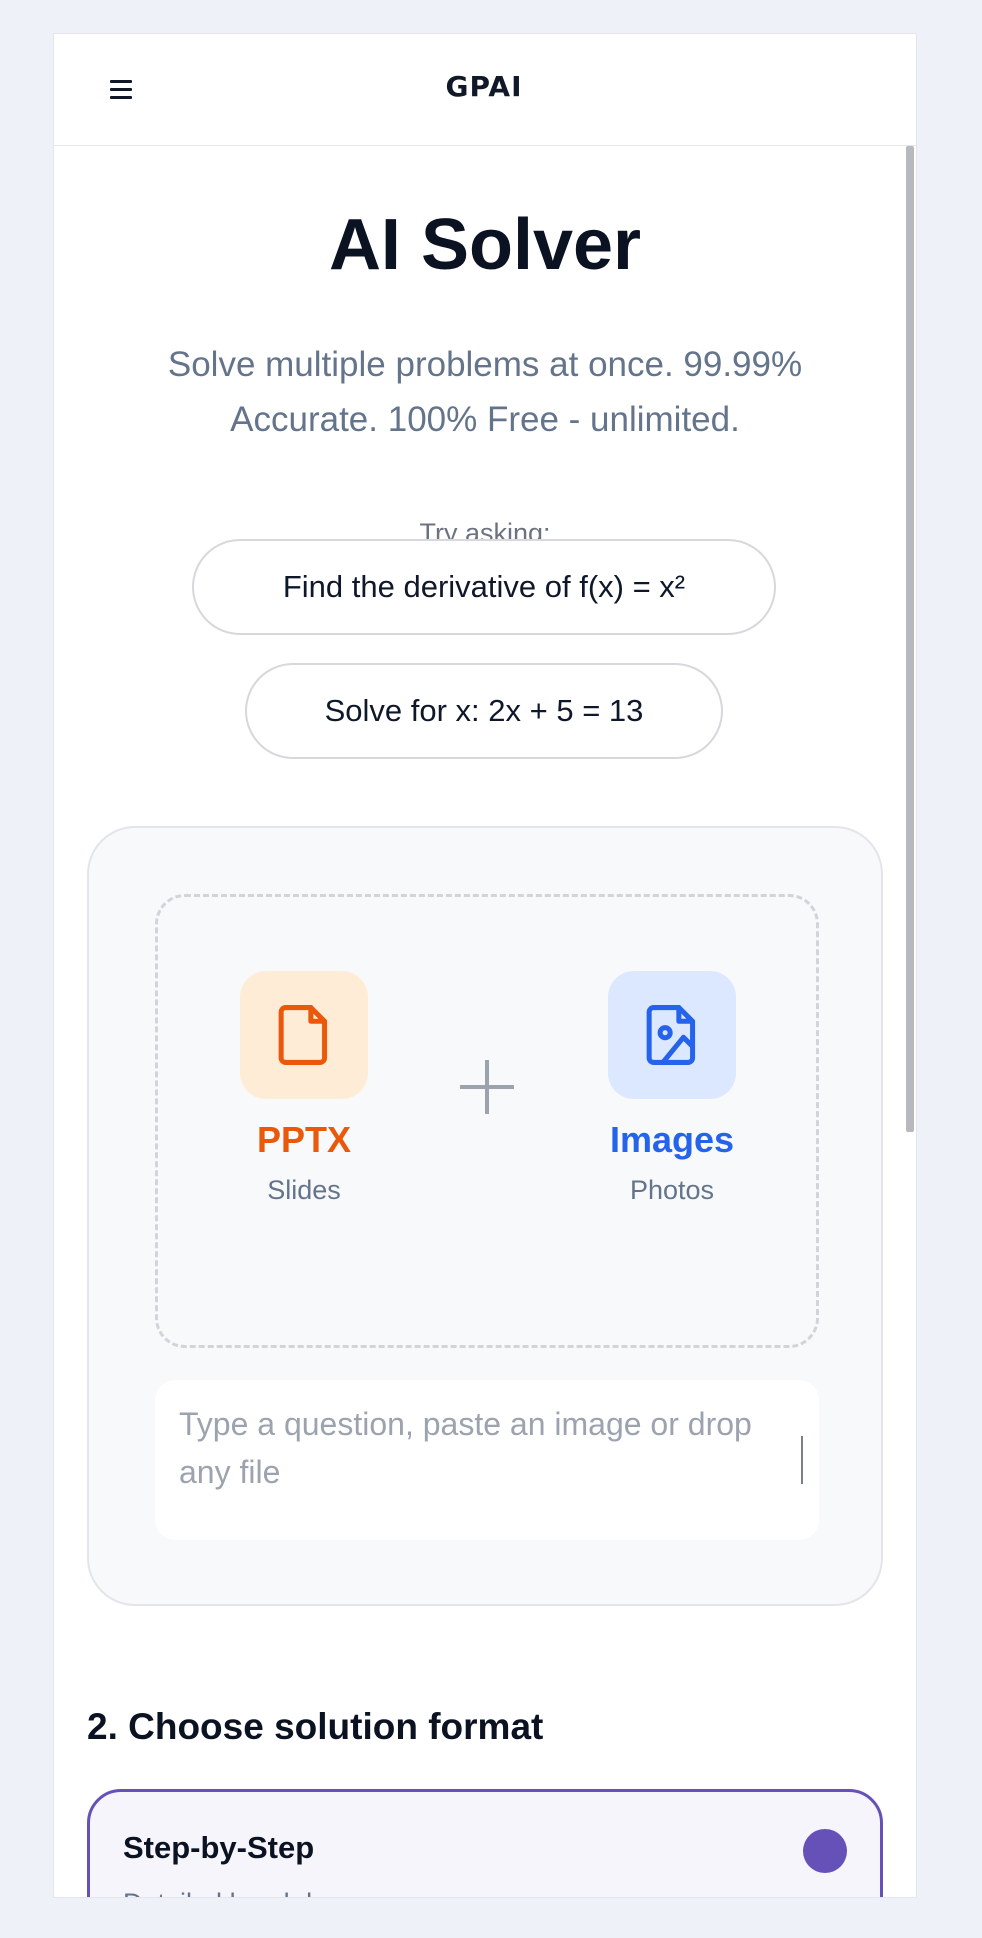 This screenshot has height=1938, width=982. I want to click on suggestion-chip-equation: Solve for x: 2x + 5 = 13, so click(484, 711).